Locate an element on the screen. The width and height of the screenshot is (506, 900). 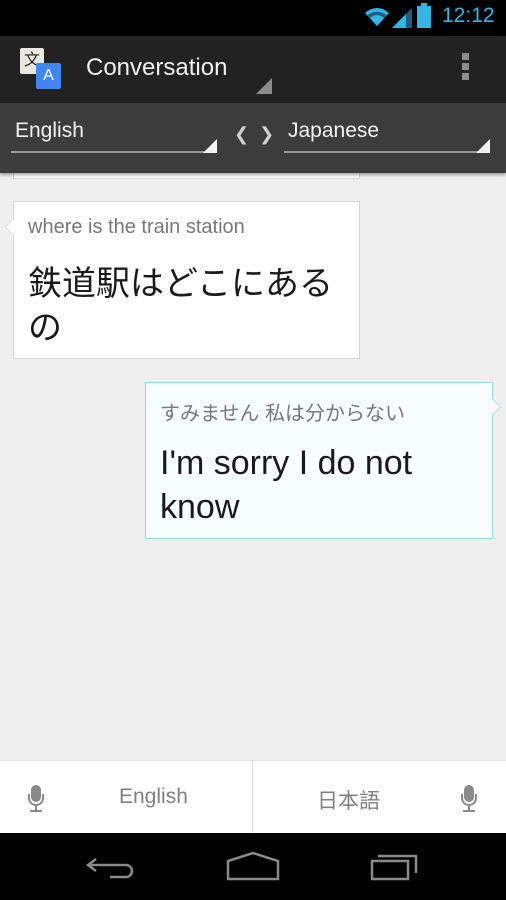
spinner-arrow-icon is located at coordinates (264, 86).